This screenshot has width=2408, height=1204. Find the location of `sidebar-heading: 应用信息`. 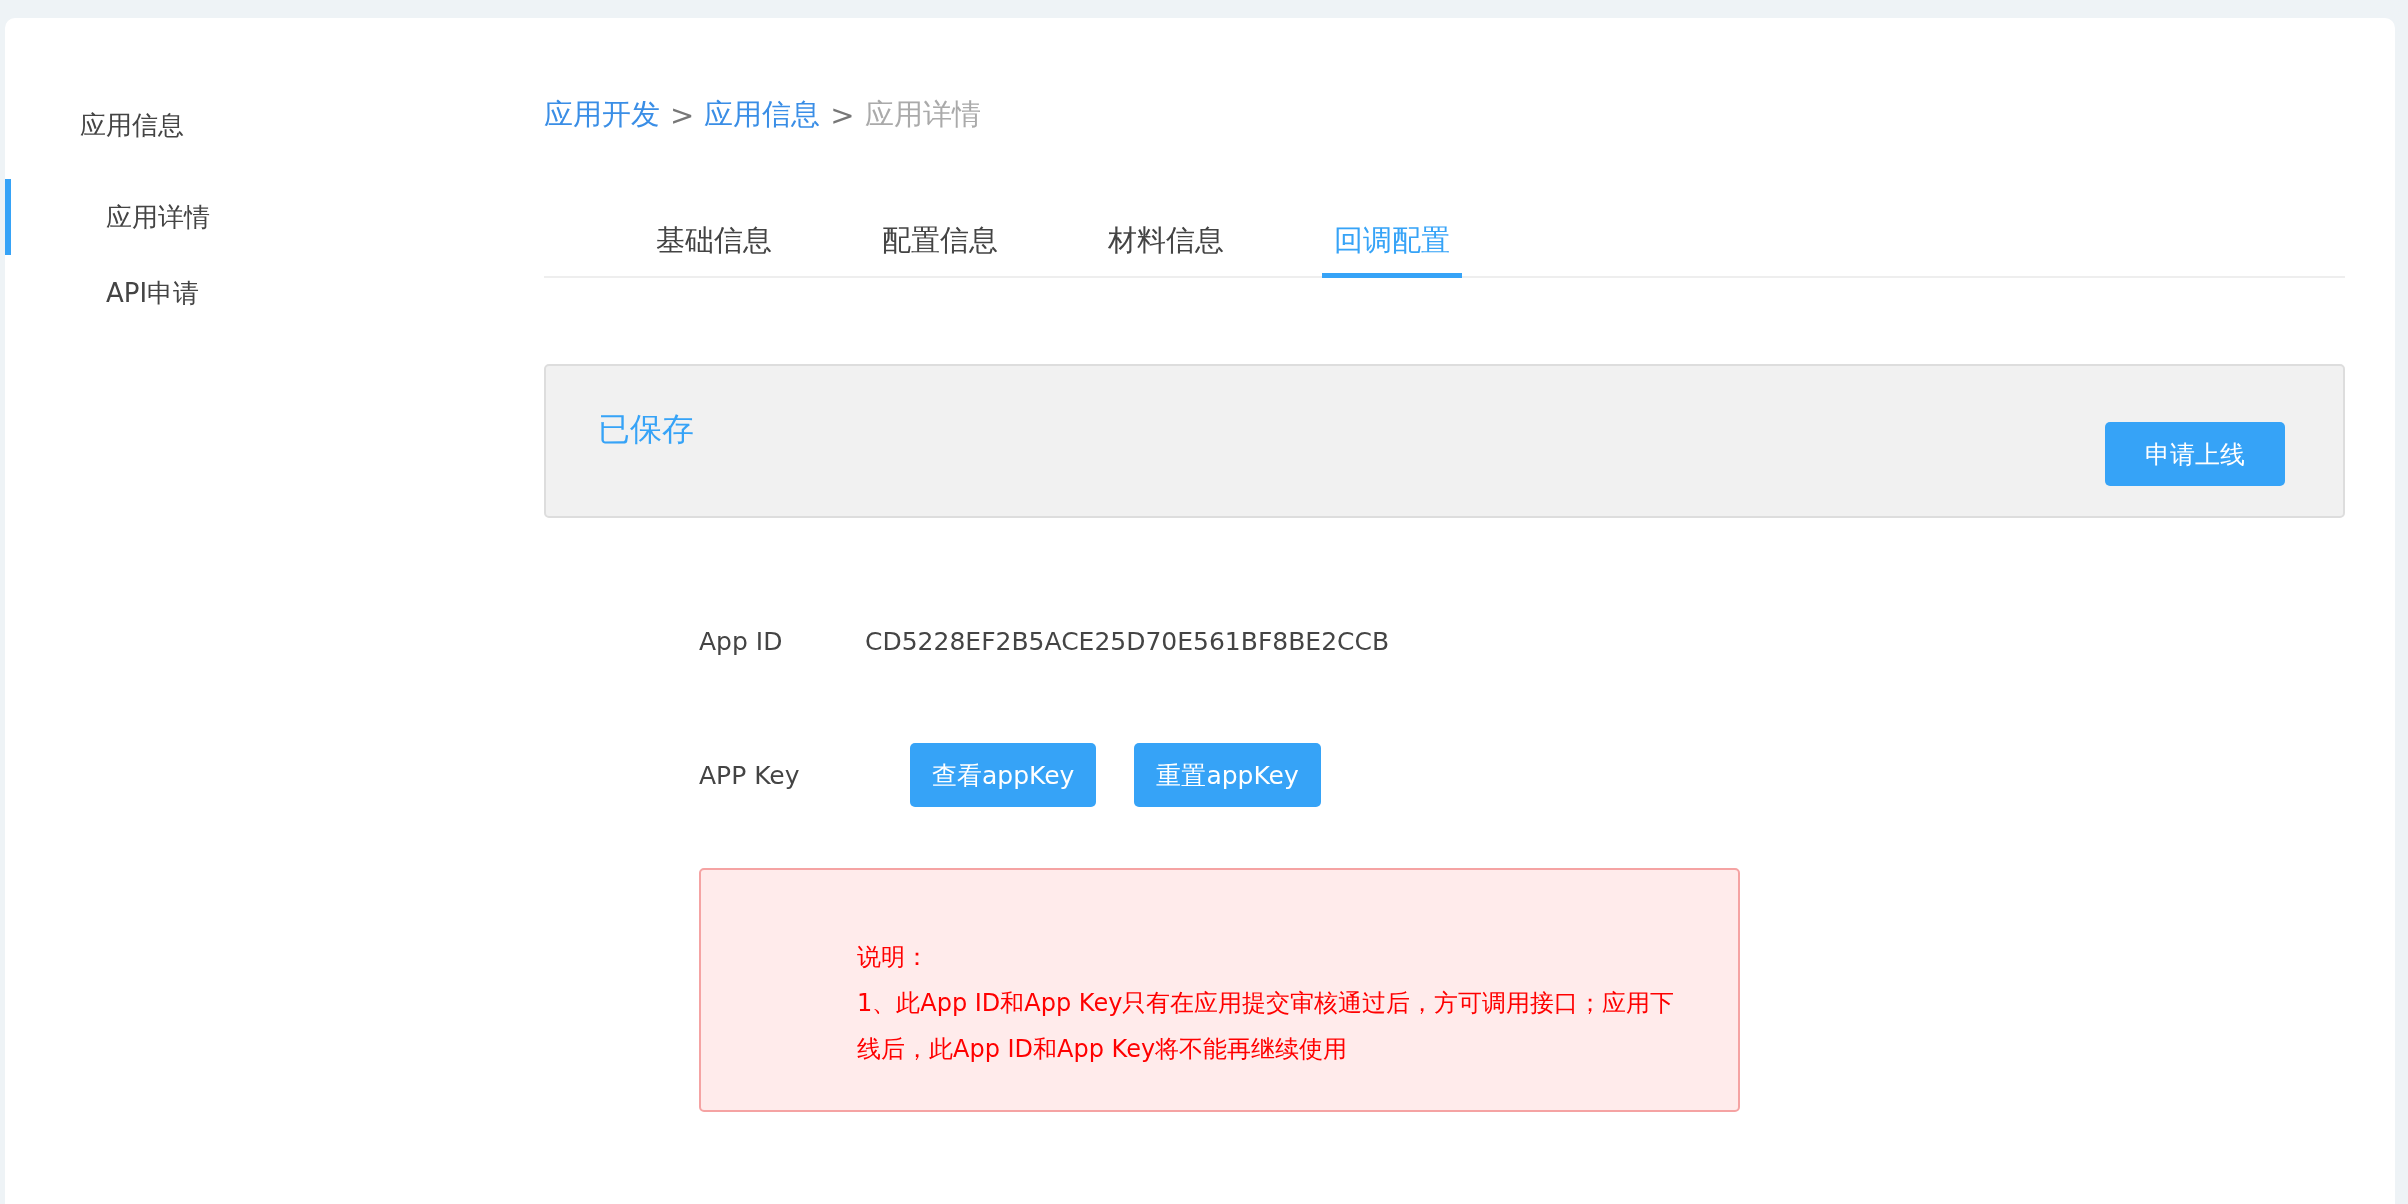

sidebar-heading: 应用信息 is located at coordinates (132, 125).